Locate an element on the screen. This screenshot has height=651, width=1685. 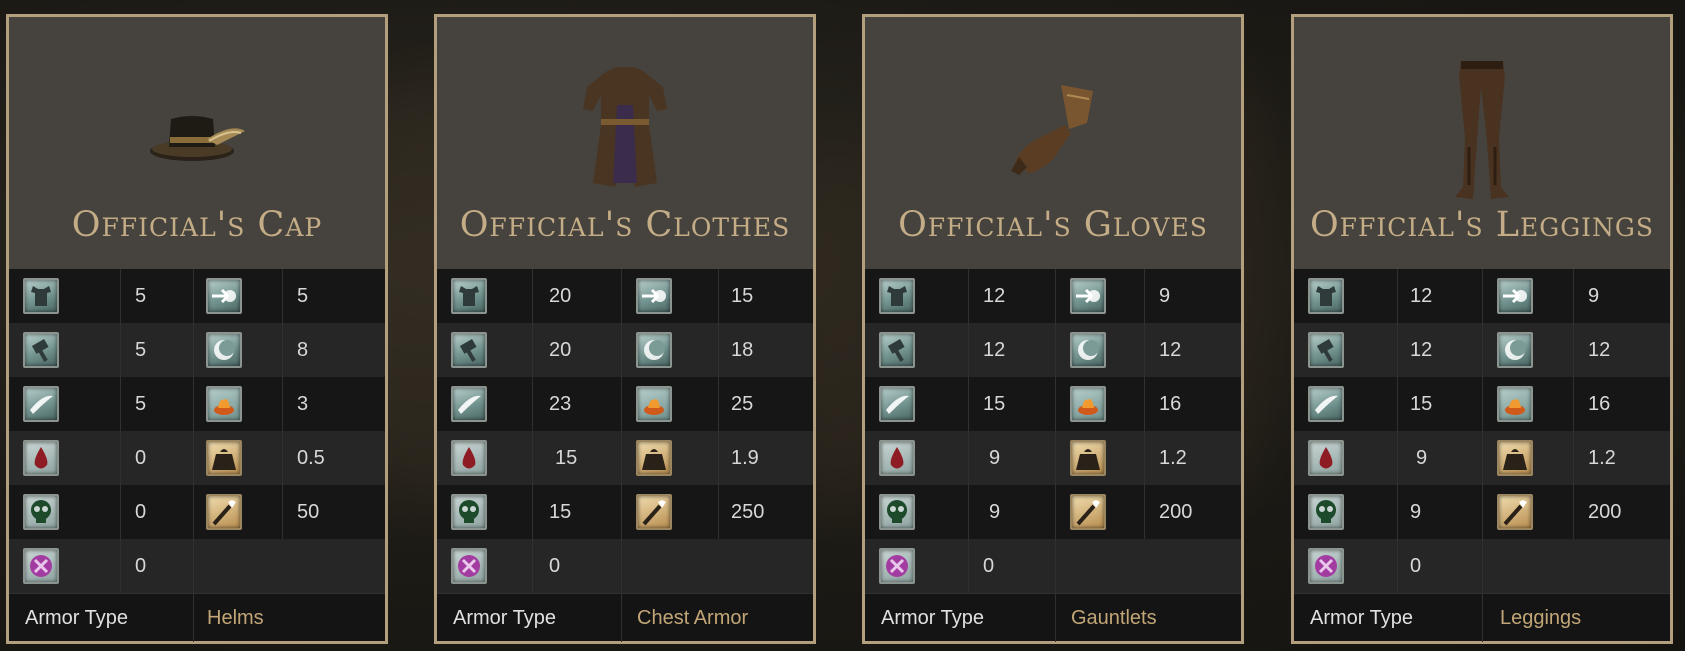
stat-value: 5 is located at coordinates (141, 296).